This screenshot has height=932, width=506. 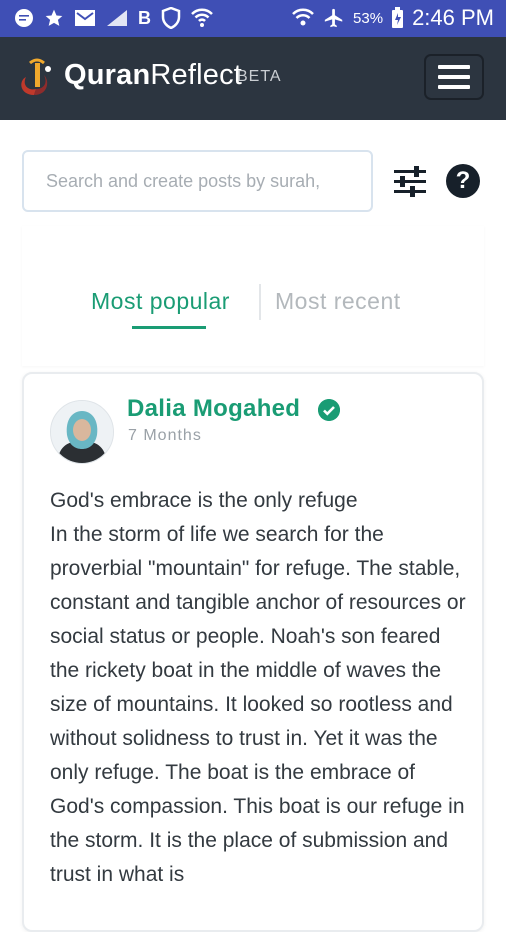 What do you see at coordinates (253, 18) in the screenshot?
I see `status-bar: B 53% 2:46 PM` at bounding box center [253, 18].